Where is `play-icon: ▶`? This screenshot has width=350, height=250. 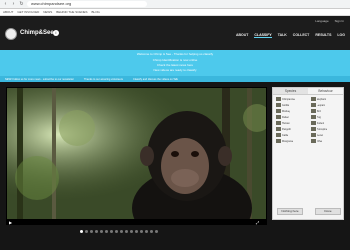 play-icon: ▶ is located at coordinates (10, 222).